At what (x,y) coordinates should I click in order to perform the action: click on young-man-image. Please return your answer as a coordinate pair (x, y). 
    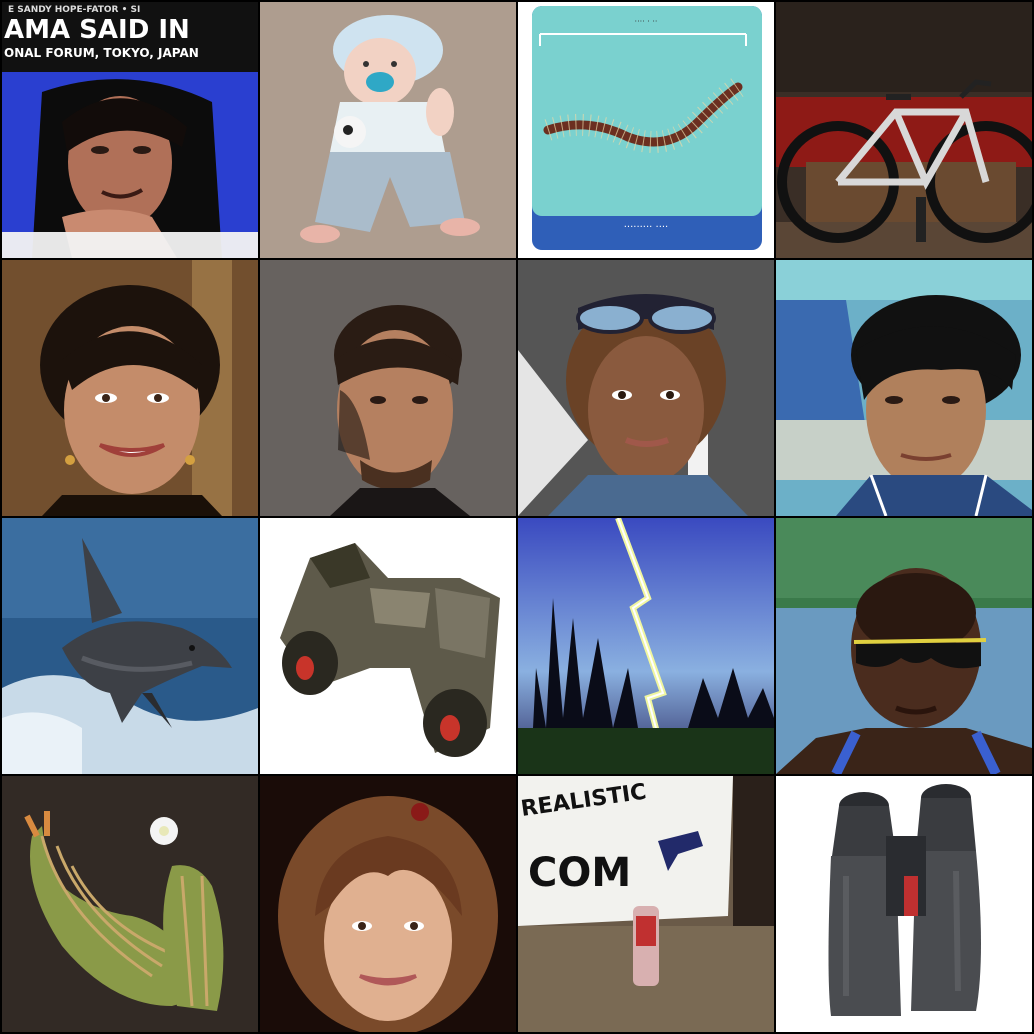
    Looking at the image, I should click on (904, 388).